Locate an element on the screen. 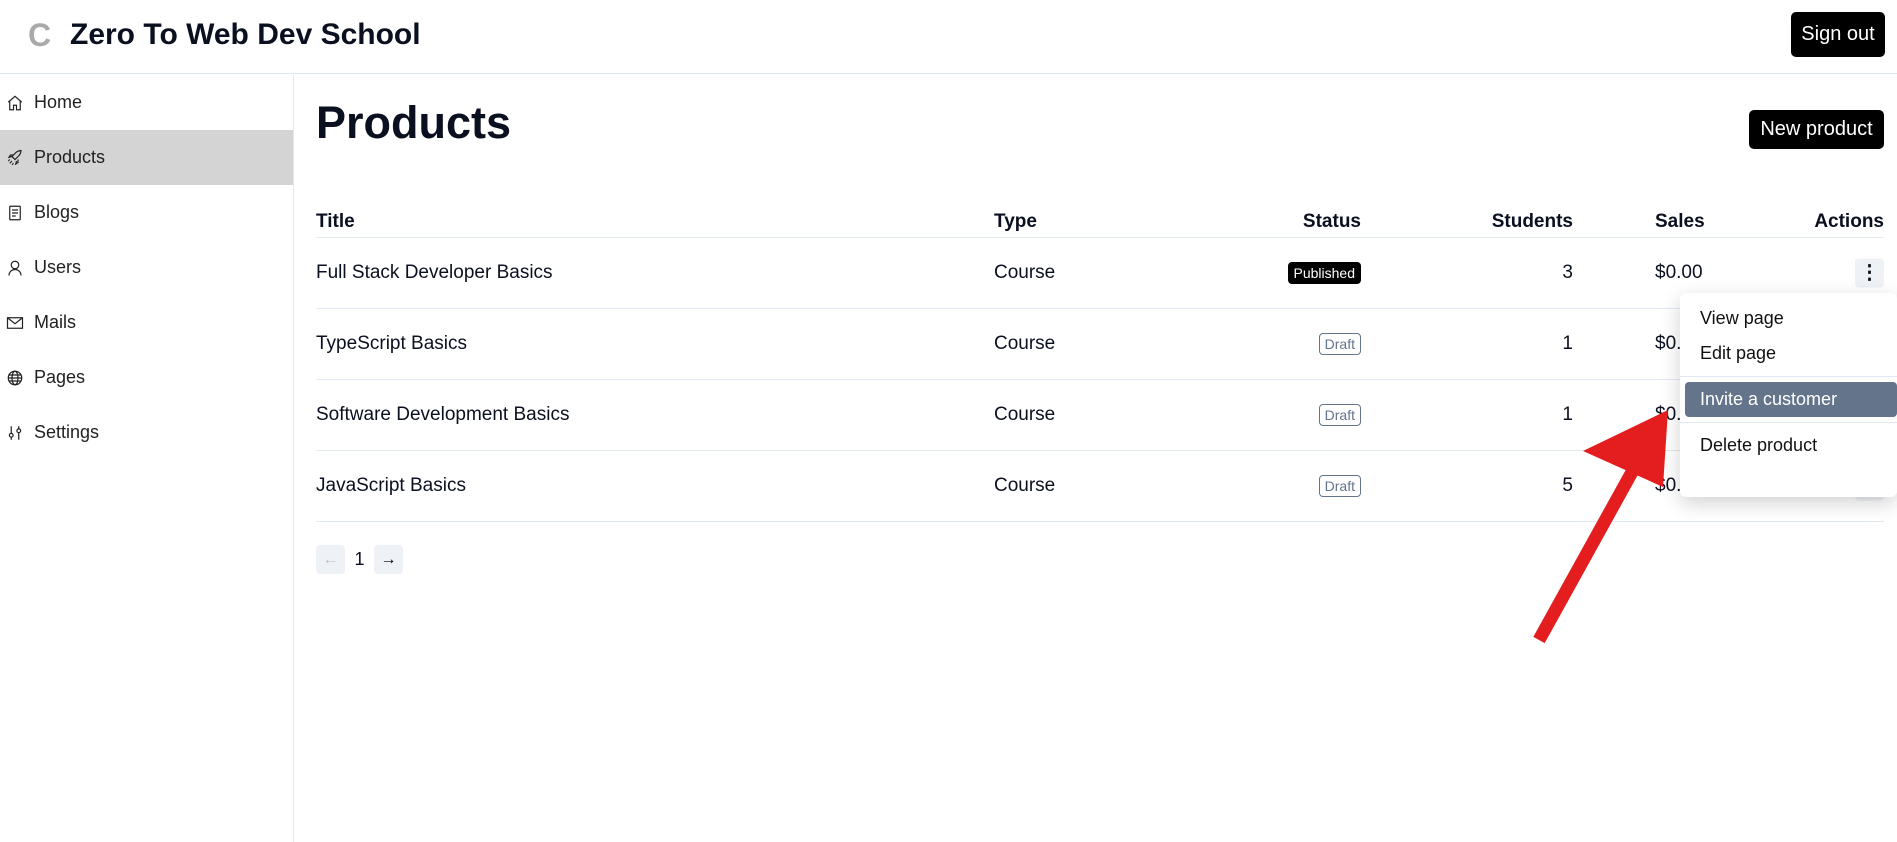 This screenshot has height=842, width=1897. table-header: Title Type Status Students Sales Actions is located at coordinates (1100, 221).